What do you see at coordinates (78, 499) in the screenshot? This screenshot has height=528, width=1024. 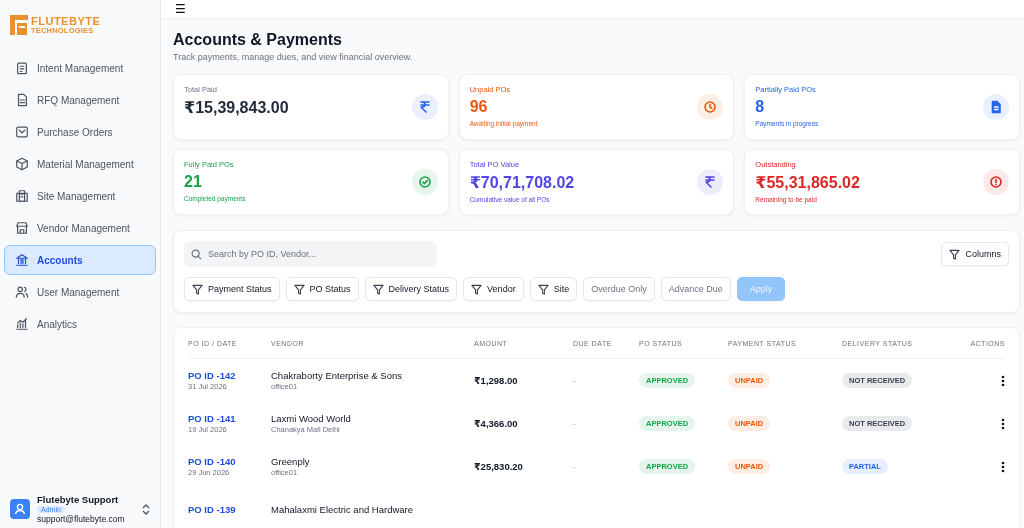 I see `user-name: Flutebyte Support` at bounding box center [78, 499].